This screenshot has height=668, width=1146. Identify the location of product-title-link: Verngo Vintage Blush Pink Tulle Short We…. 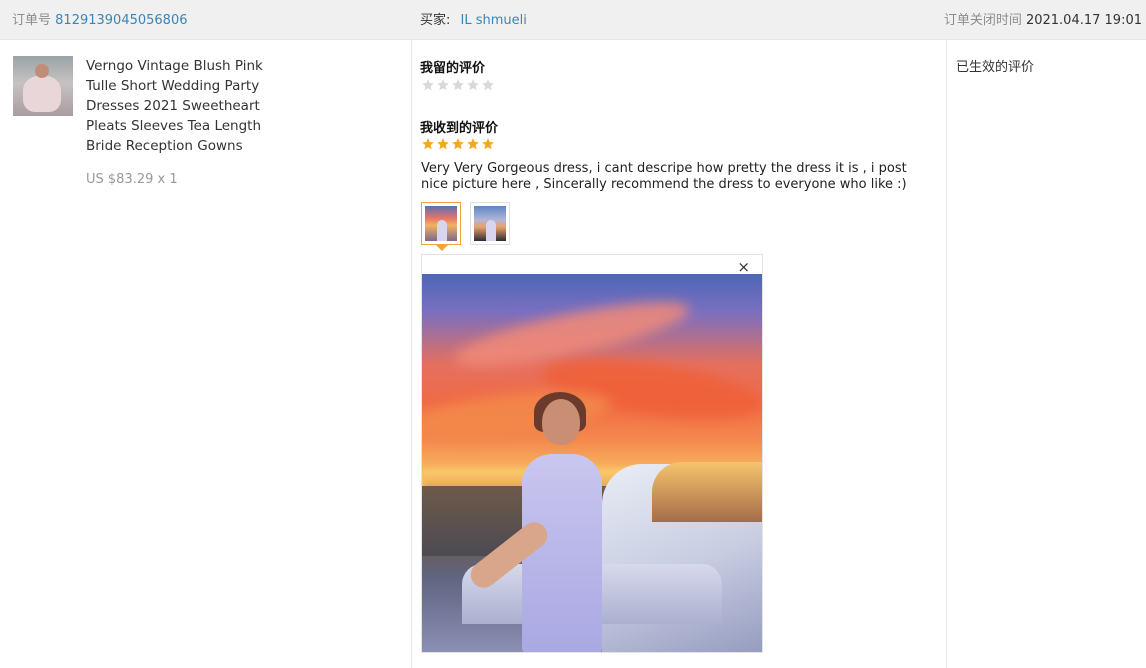
(176, 106).